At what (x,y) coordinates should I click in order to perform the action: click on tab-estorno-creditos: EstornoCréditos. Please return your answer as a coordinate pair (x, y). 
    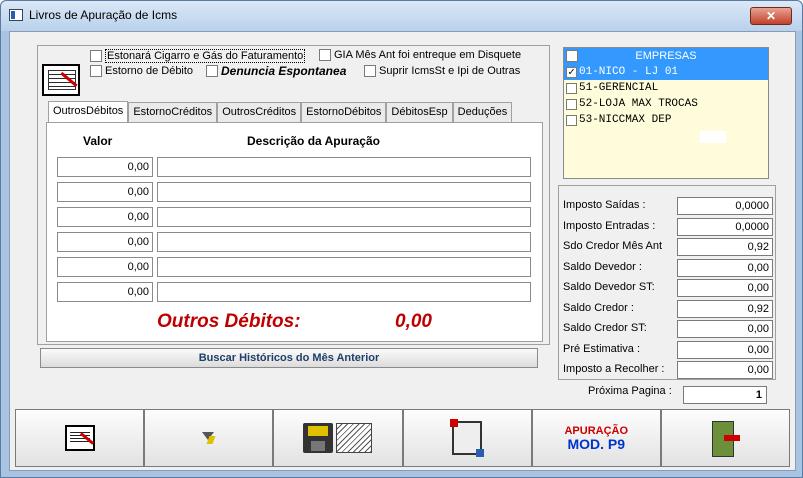
    Looking at the image, I should click on (173, 112).